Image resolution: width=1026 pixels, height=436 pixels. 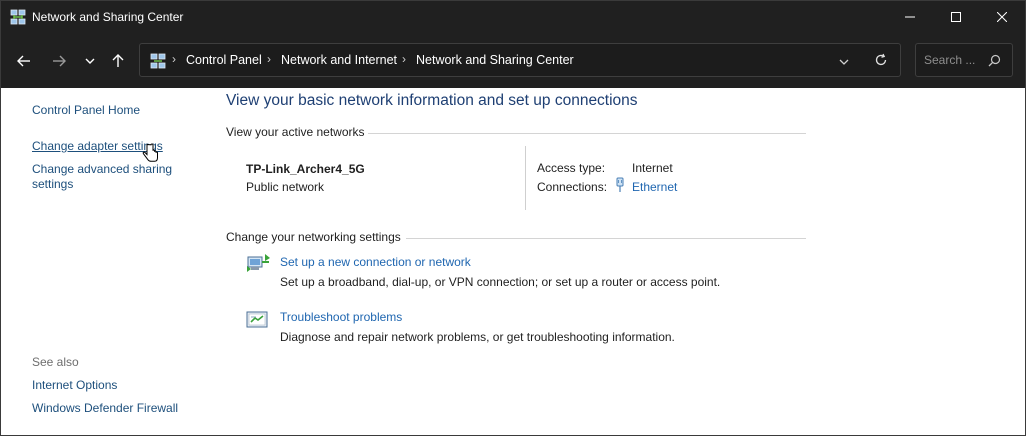 What do you see at coordinates (652, 168) in the screenshot?
I see `access-type-value: Internet` at bounding box center [652, 168].